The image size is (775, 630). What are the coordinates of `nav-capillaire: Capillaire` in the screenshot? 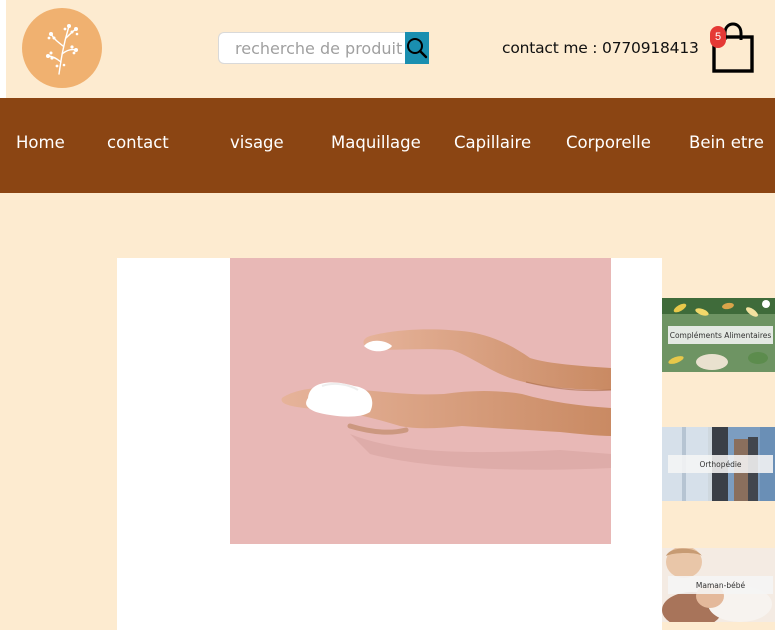 It's located at (492, 142).